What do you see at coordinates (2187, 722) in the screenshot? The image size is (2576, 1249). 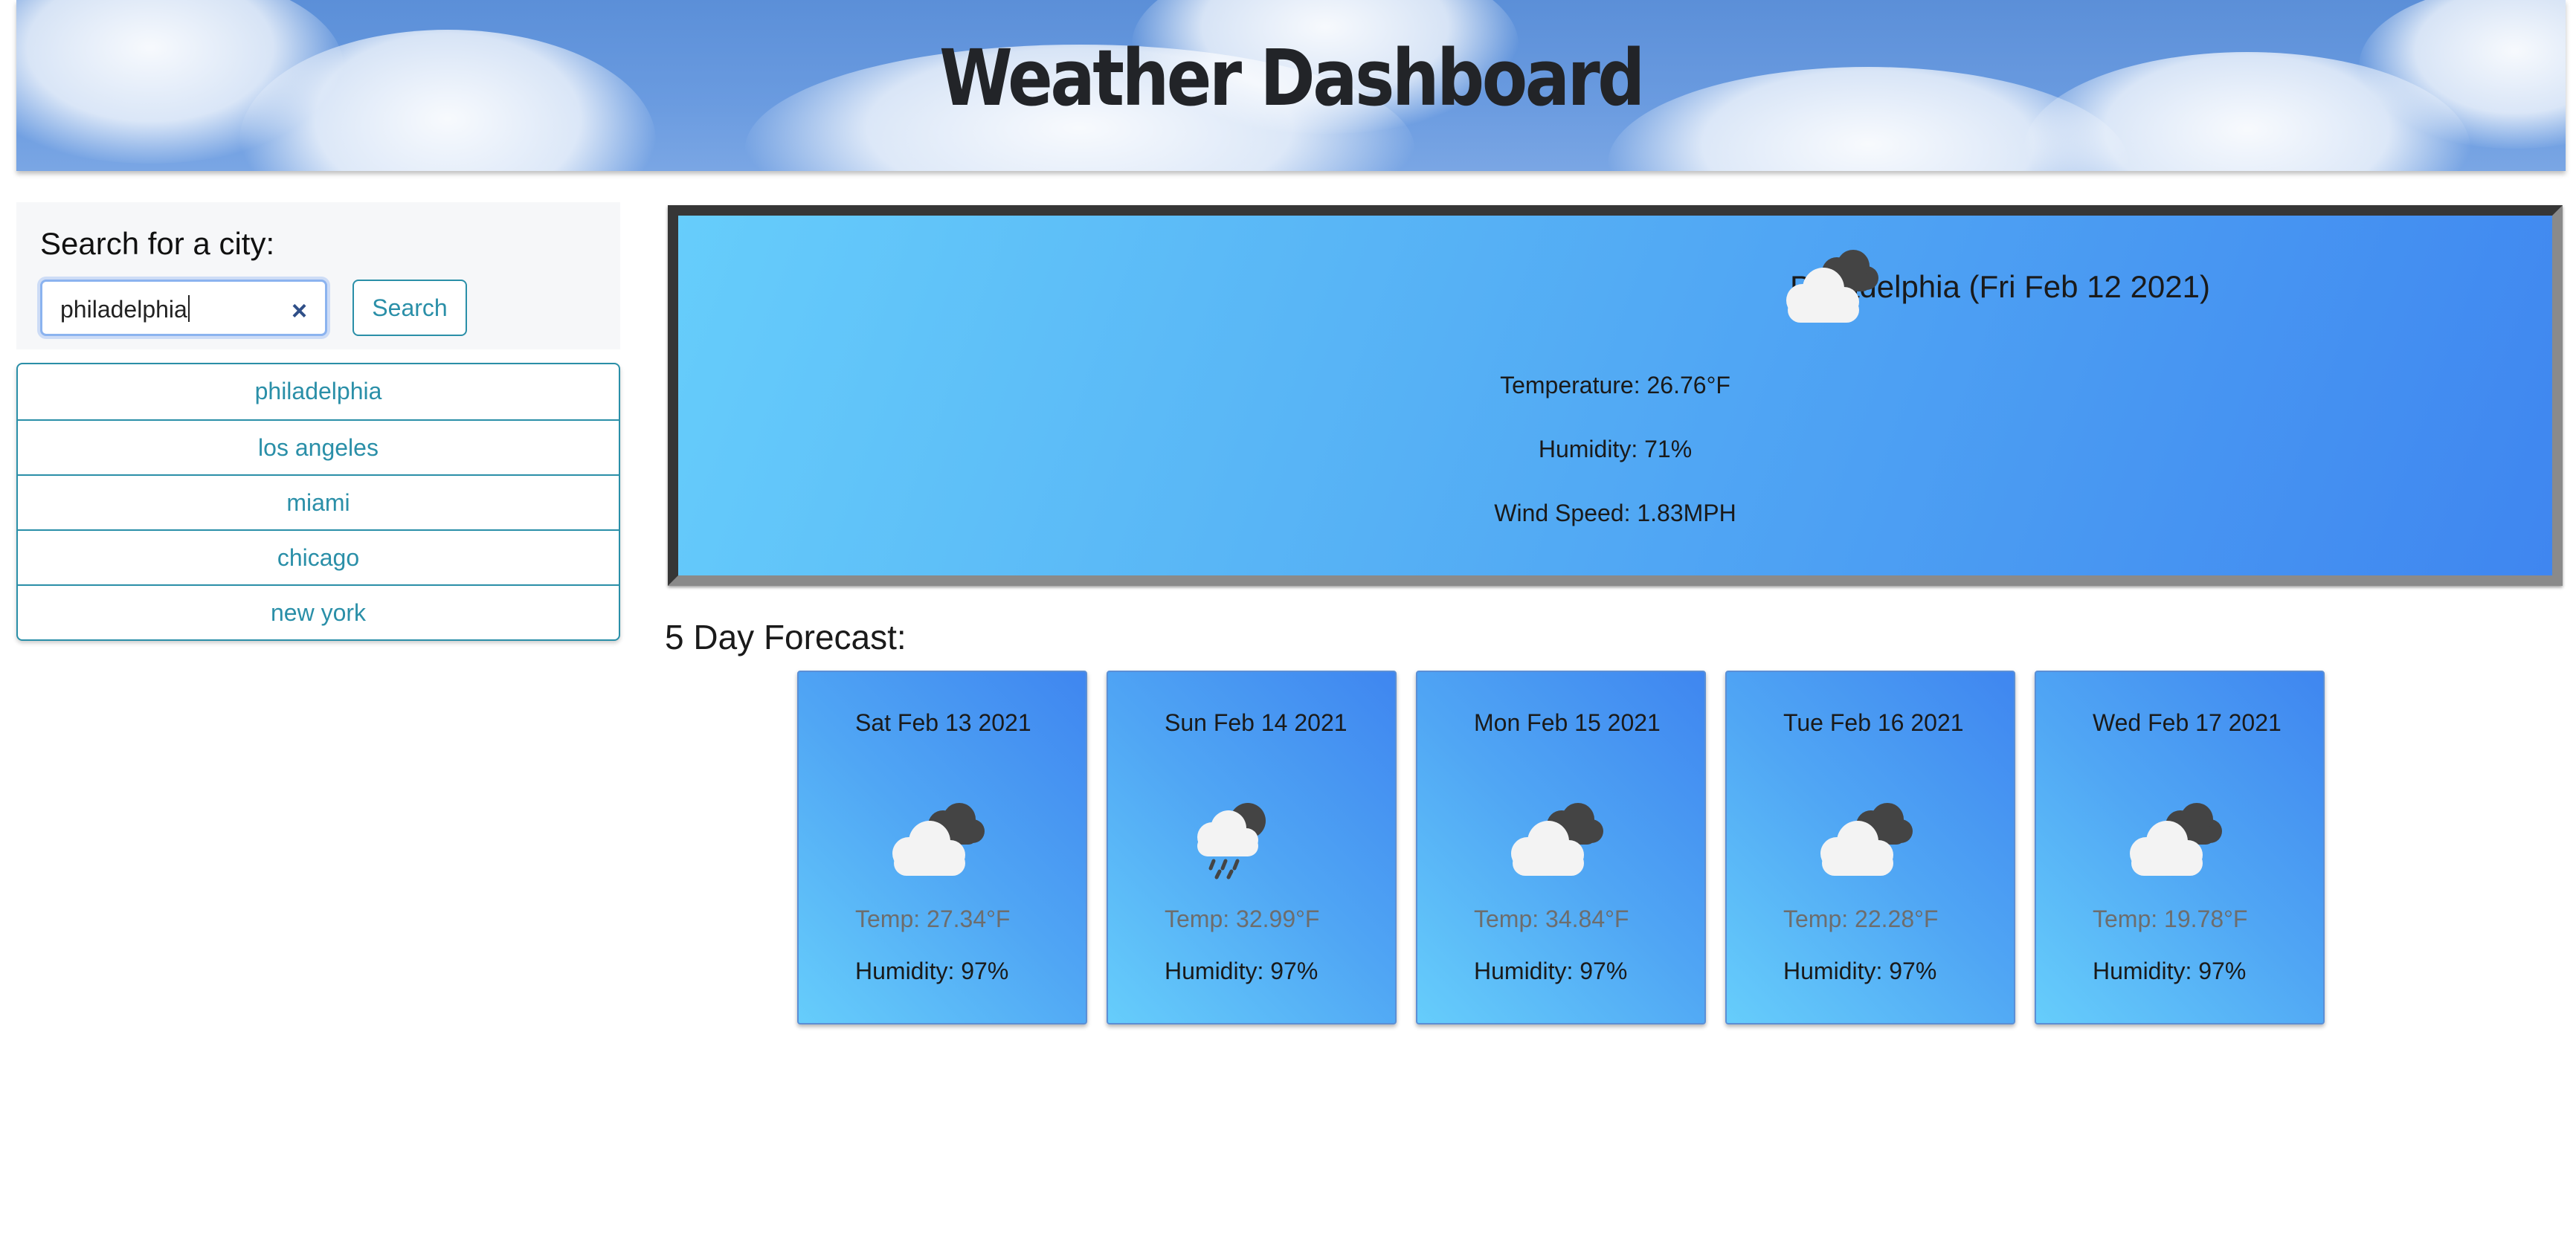 I see `forecast-date: Wed Feb 17 2021` at bounding box center [2187, 722].